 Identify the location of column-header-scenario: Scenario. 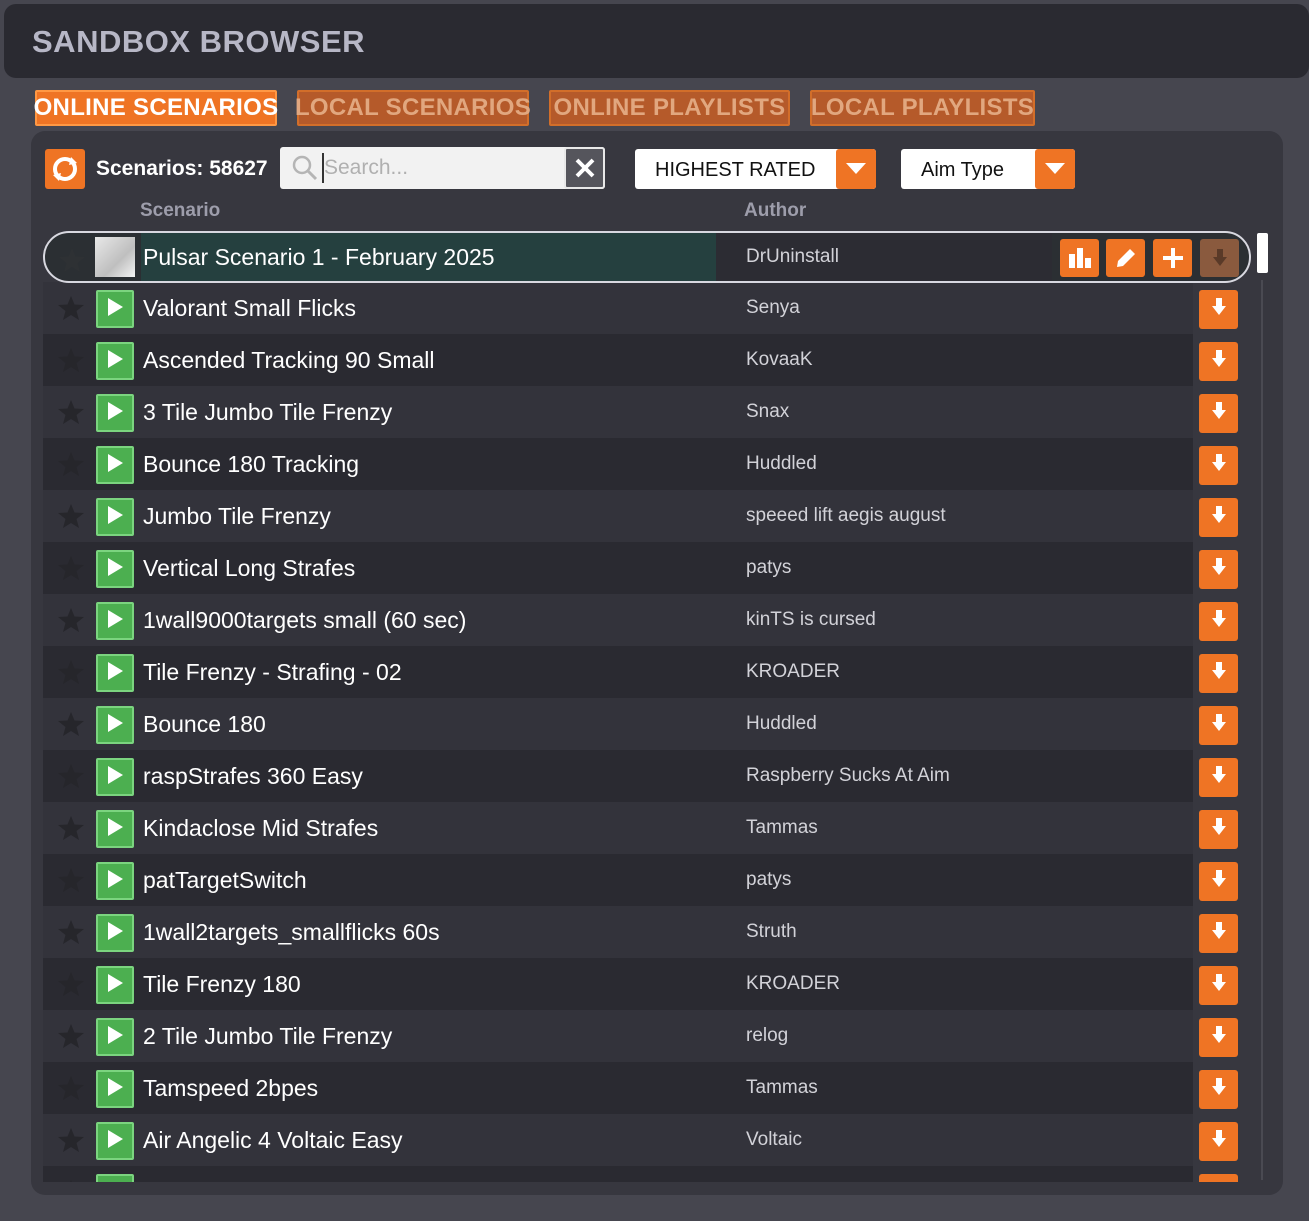
(180, 211).